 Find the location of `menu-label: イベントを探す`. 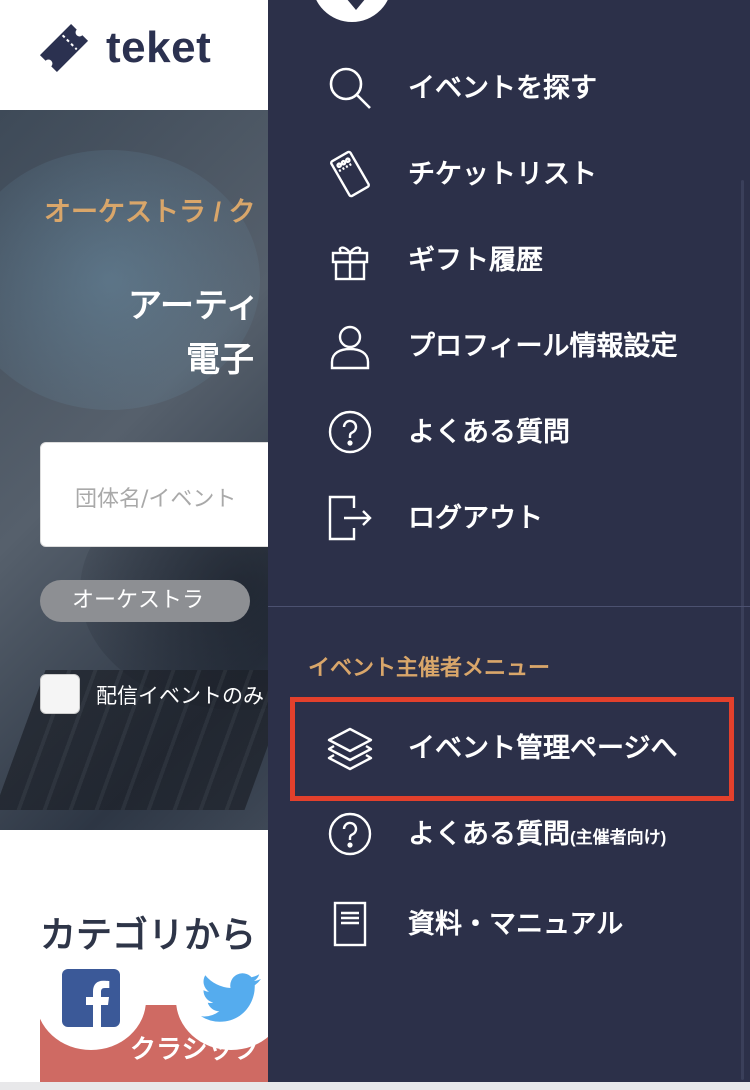

menu-label: イベントを探す is located at coordinates (502, 88).